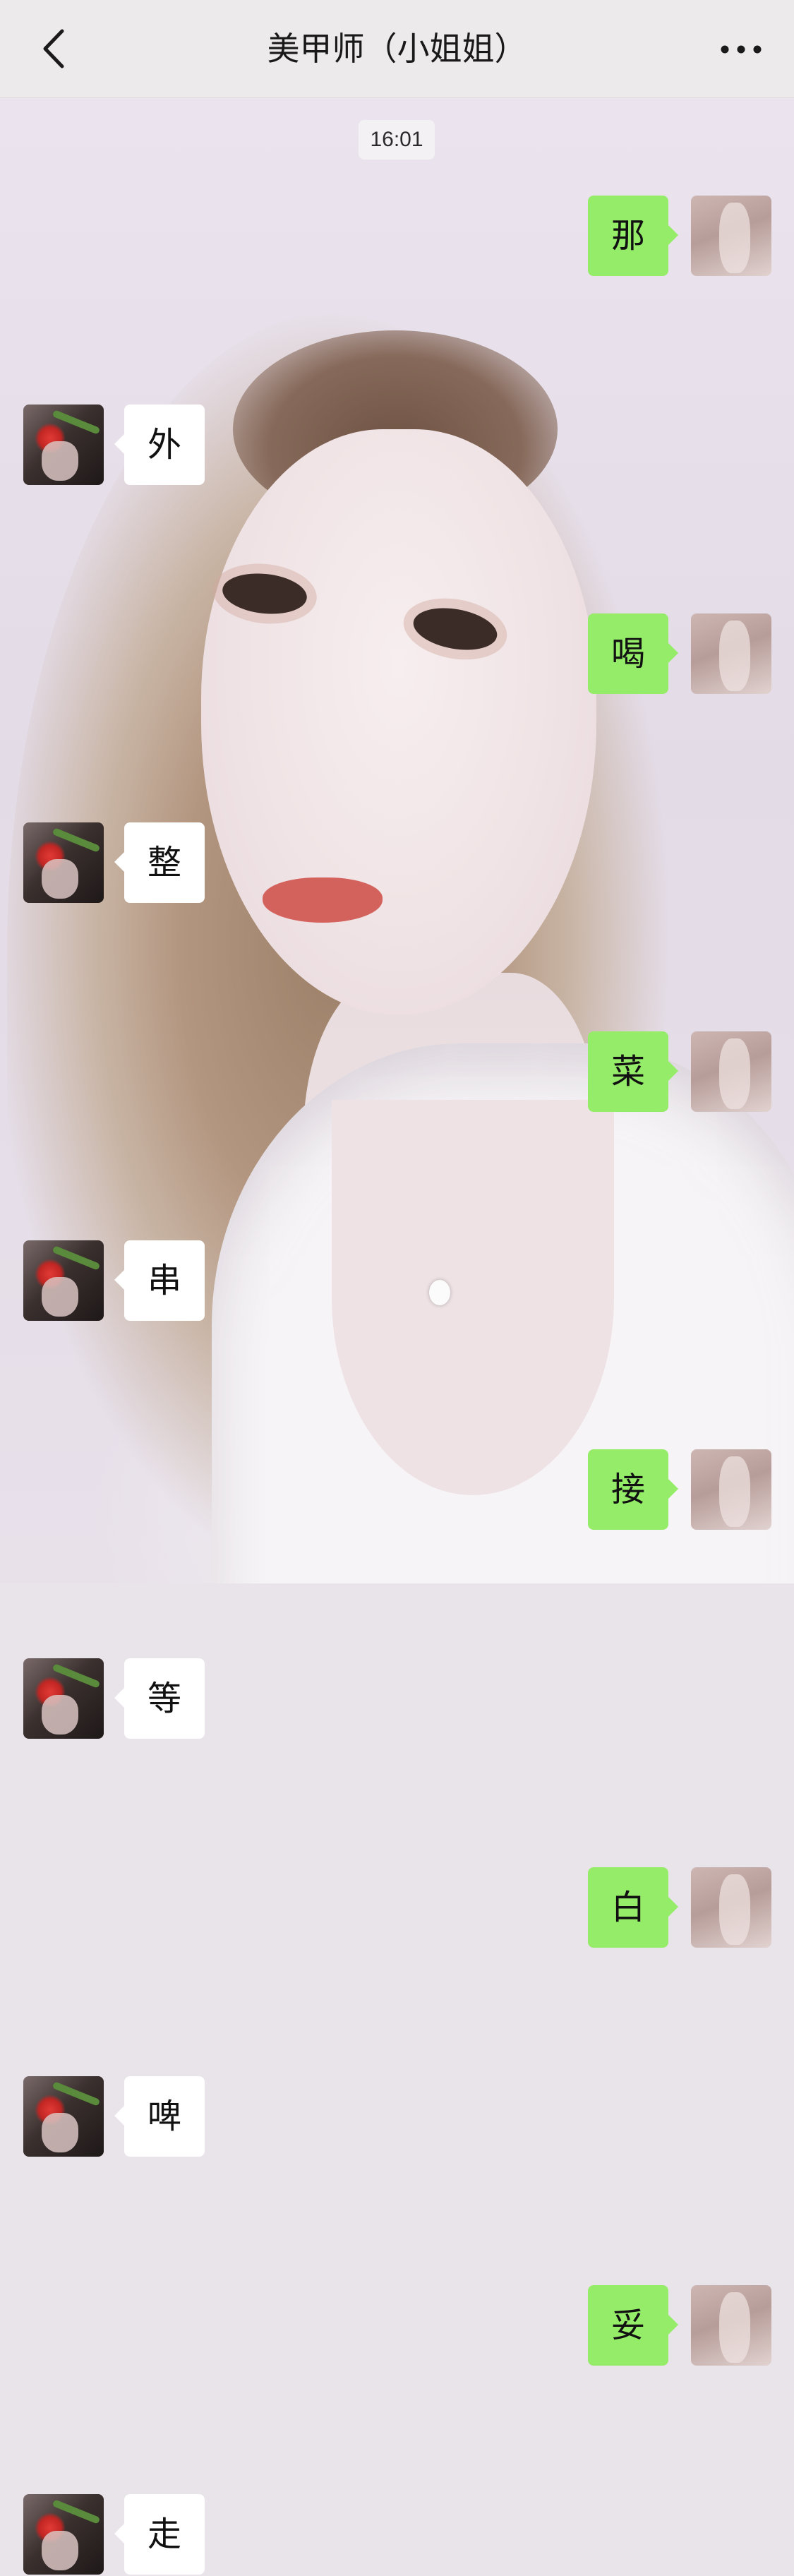 The width and height of the screenshot is (794, 2576). What do you see at coordinates (679, 2326) in the screenshot?
I see `message-row: 妥` at bounding box center [679, 2326].